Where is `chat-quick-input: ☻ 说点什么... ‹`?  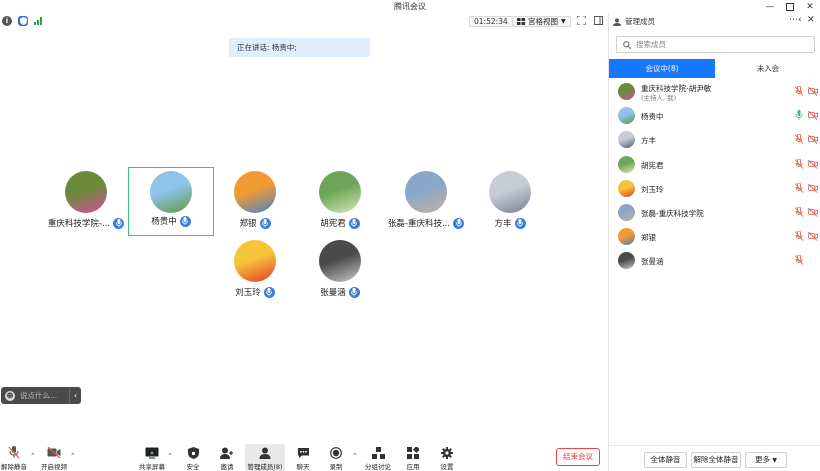 chat-quick-input: ☻ 说点什么... ‹ is located at coordinates (41, 395).